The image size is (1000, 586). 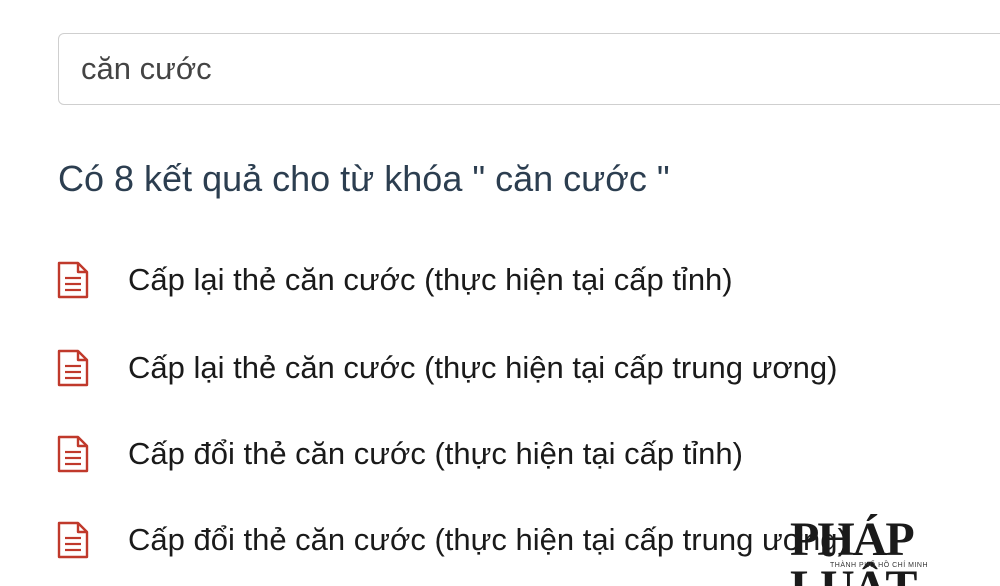 I want to click on watermark-logo: PHÁP LUẬT THÀNH PHỐ HỒ CHÍ MINH, so click(x=890, y=551).